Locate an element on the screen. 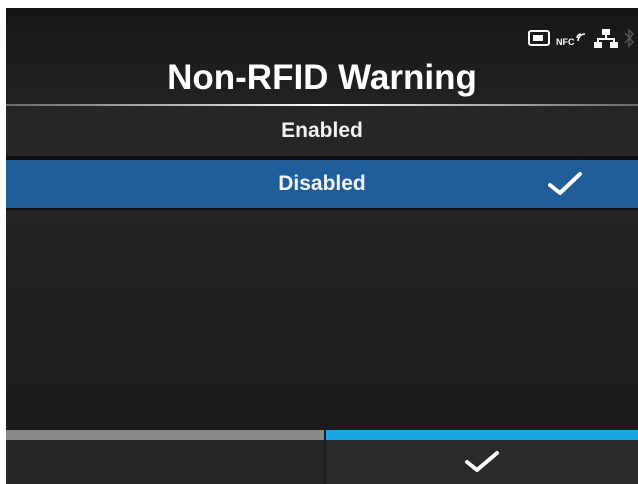  option-disabled: Disabled is located at coordinates (322, 184).